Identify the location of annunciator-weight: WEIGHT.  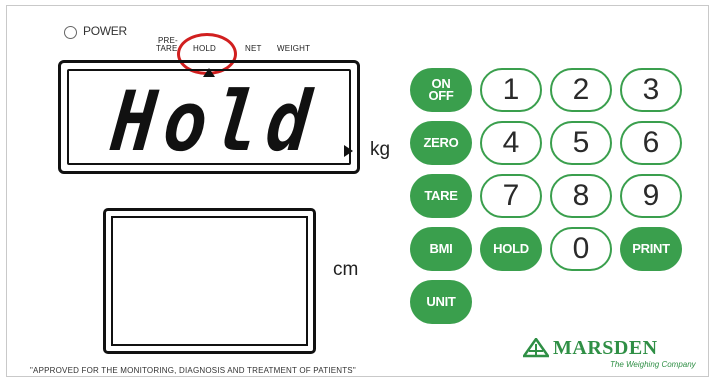
(294, 48).